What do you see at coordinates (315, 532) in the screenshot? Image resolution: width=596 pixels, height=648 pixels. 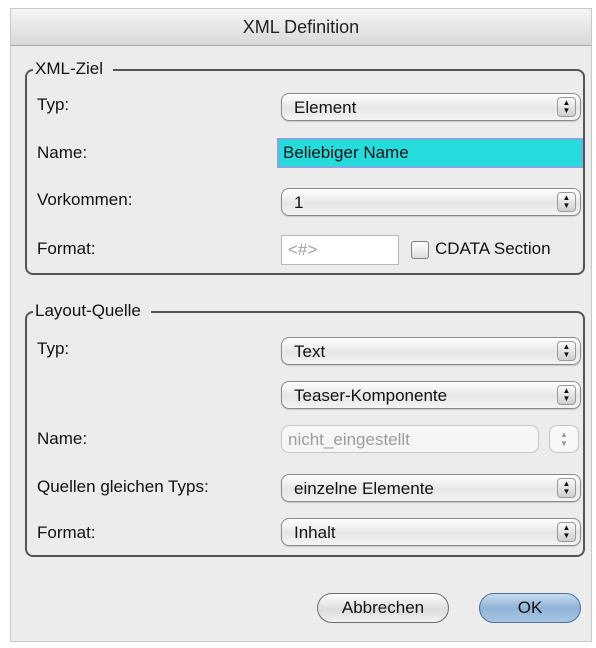 I see `layout-quelle-format-value: Inhalt` at bounding box center [315, 532].